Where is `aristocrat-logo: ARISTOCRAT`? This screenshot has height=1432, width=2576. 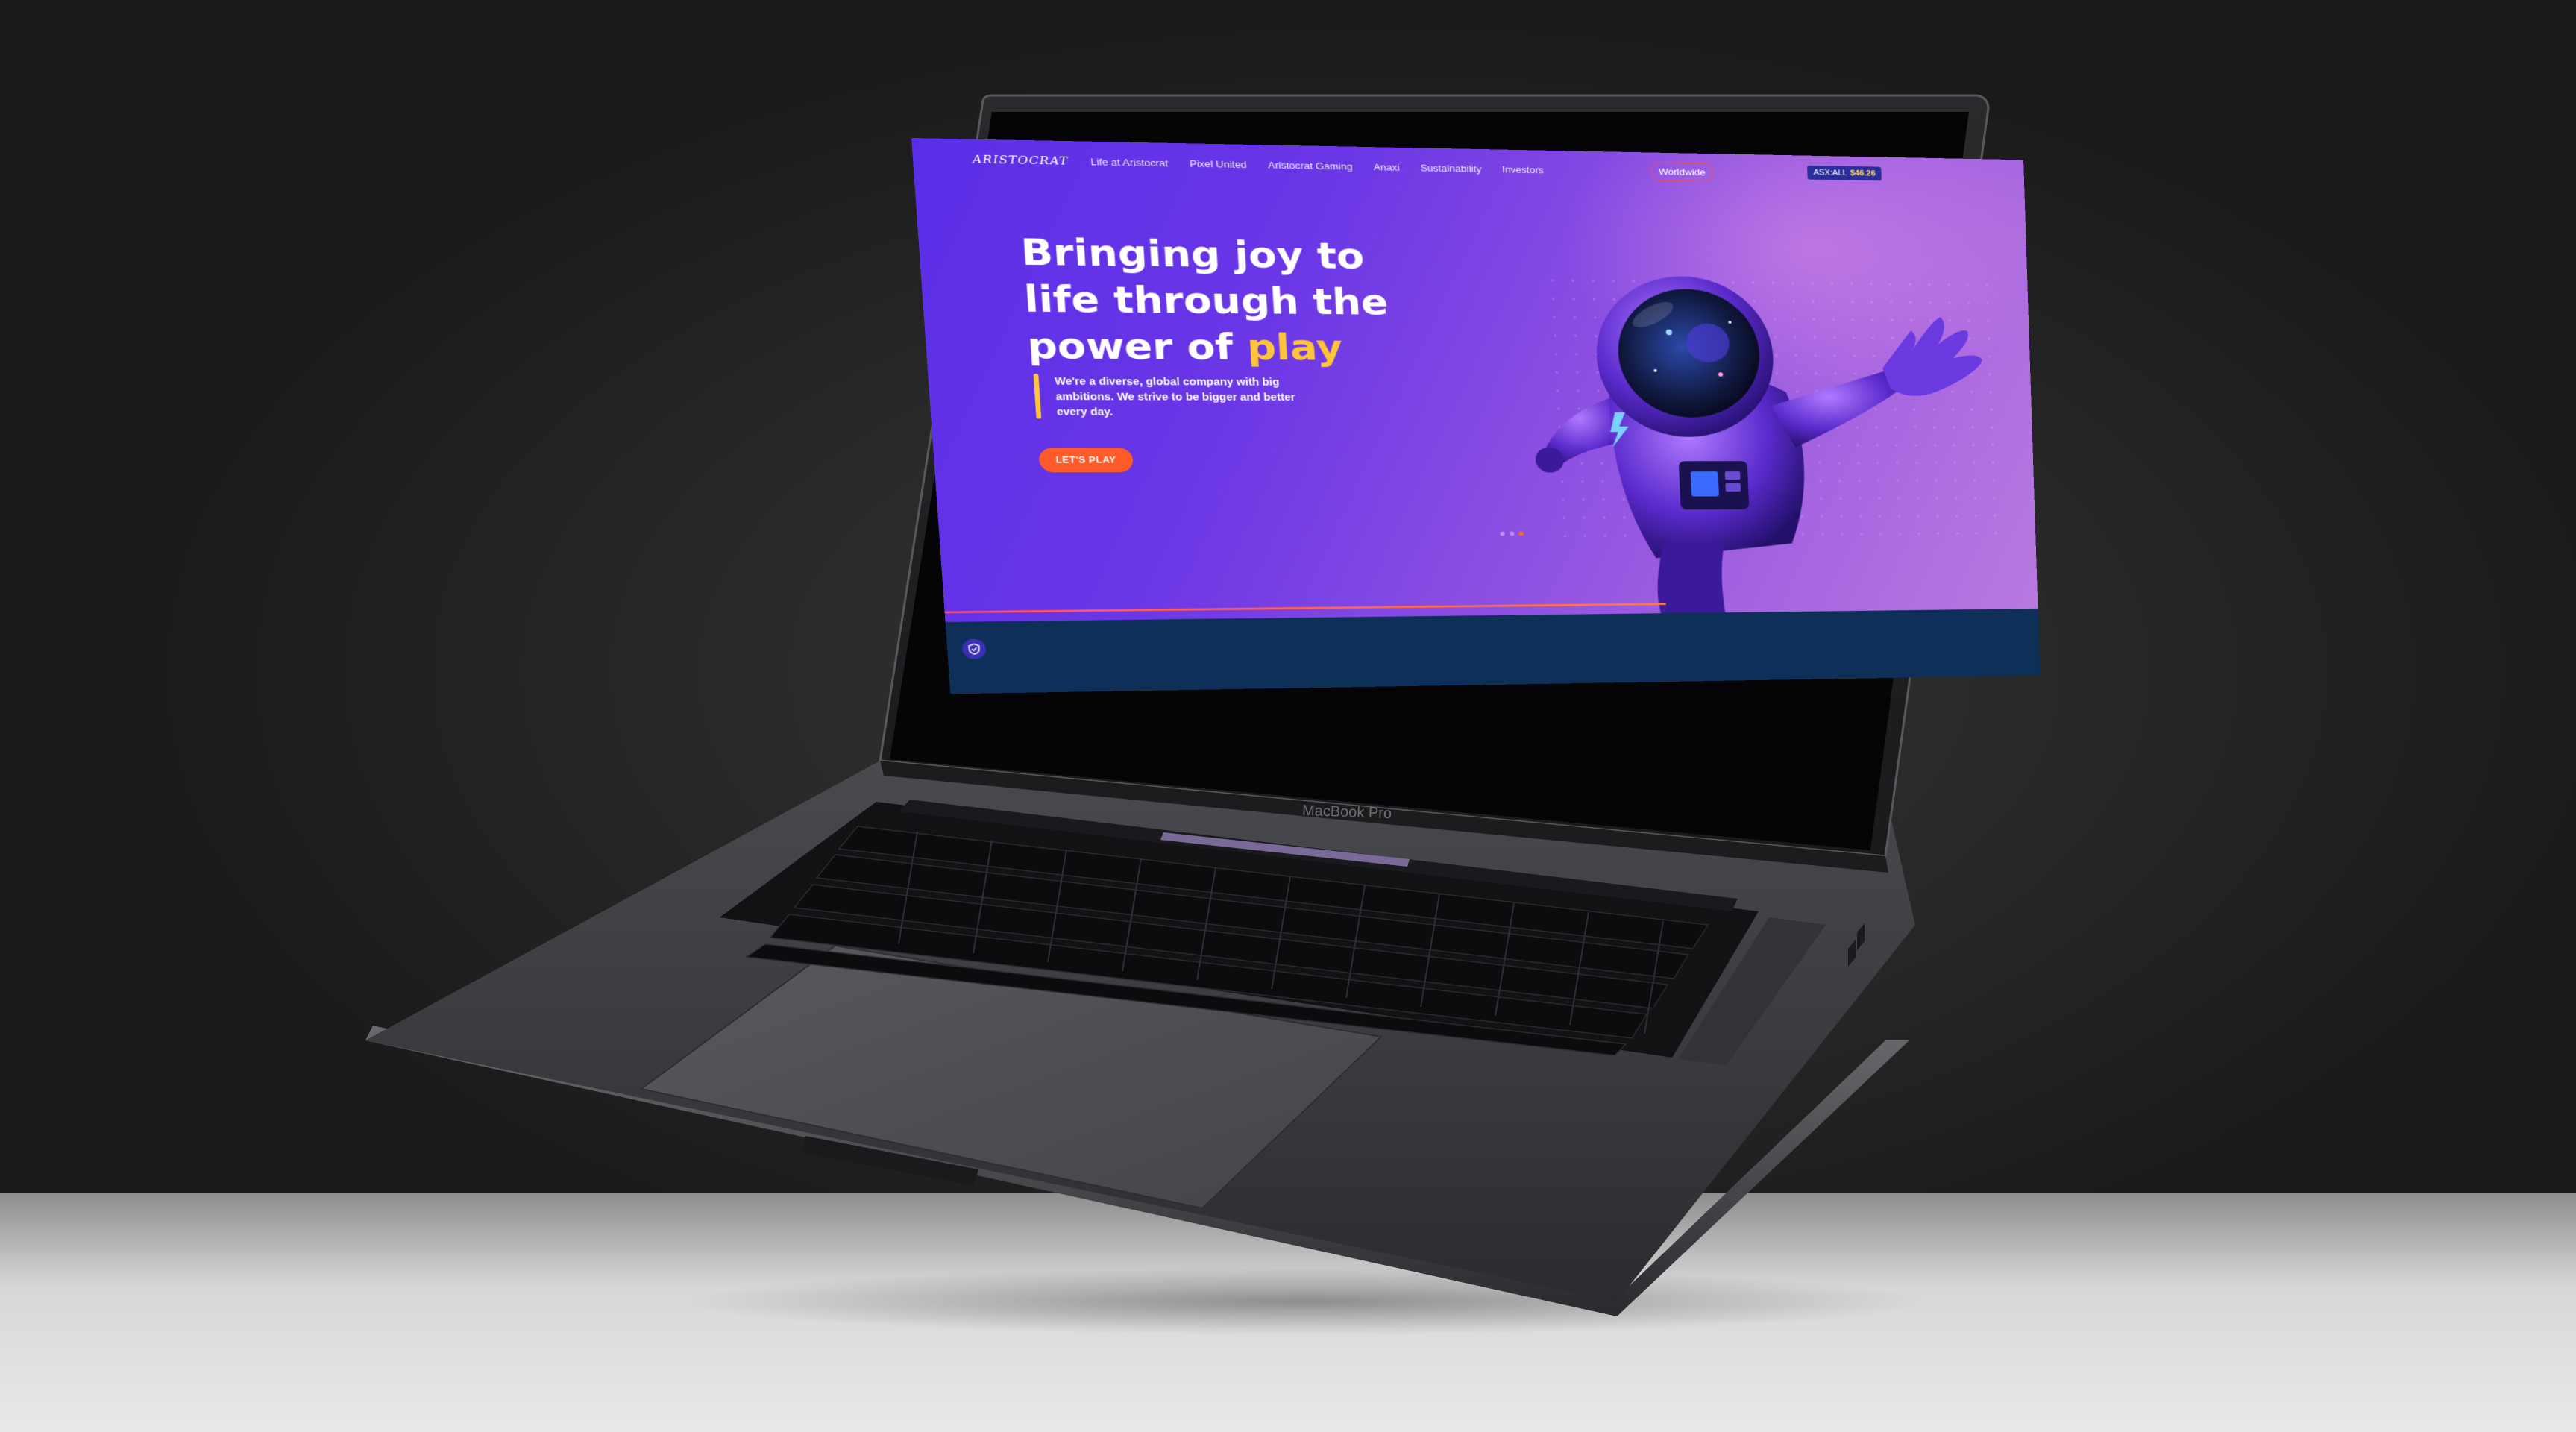 aristocrat-logo: ARISTOCRAT is located at coordinates (1021, 159).